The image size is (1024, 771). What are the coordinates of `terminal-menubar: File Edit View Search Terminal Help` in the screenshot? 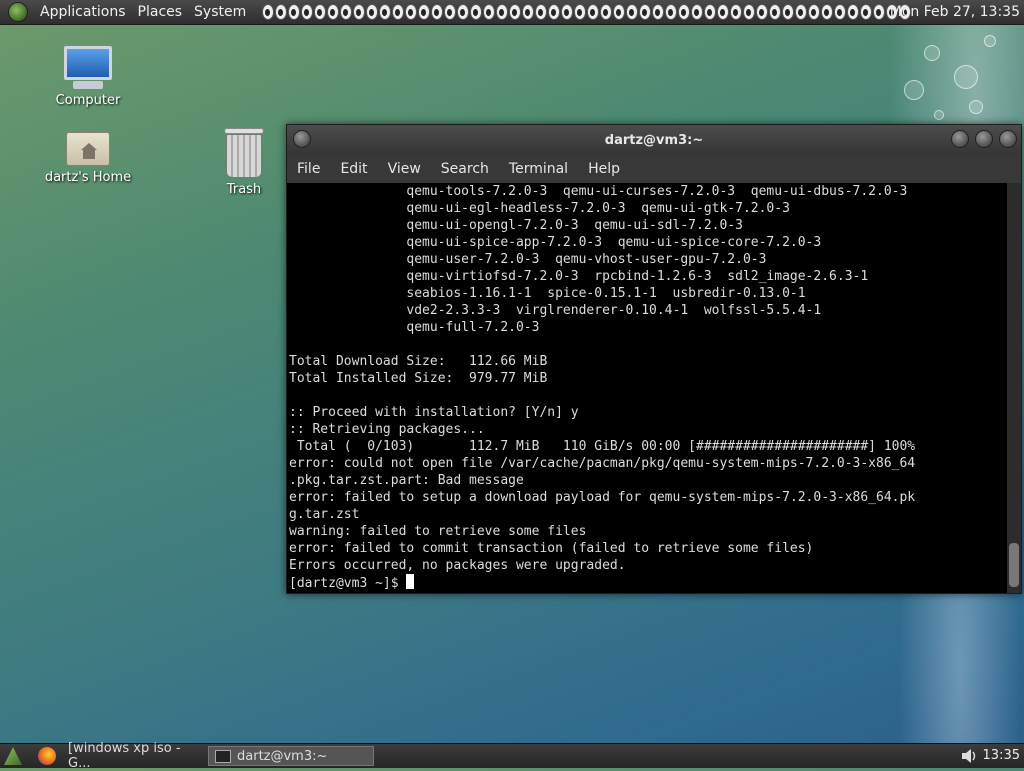 It's located at (654, 169).